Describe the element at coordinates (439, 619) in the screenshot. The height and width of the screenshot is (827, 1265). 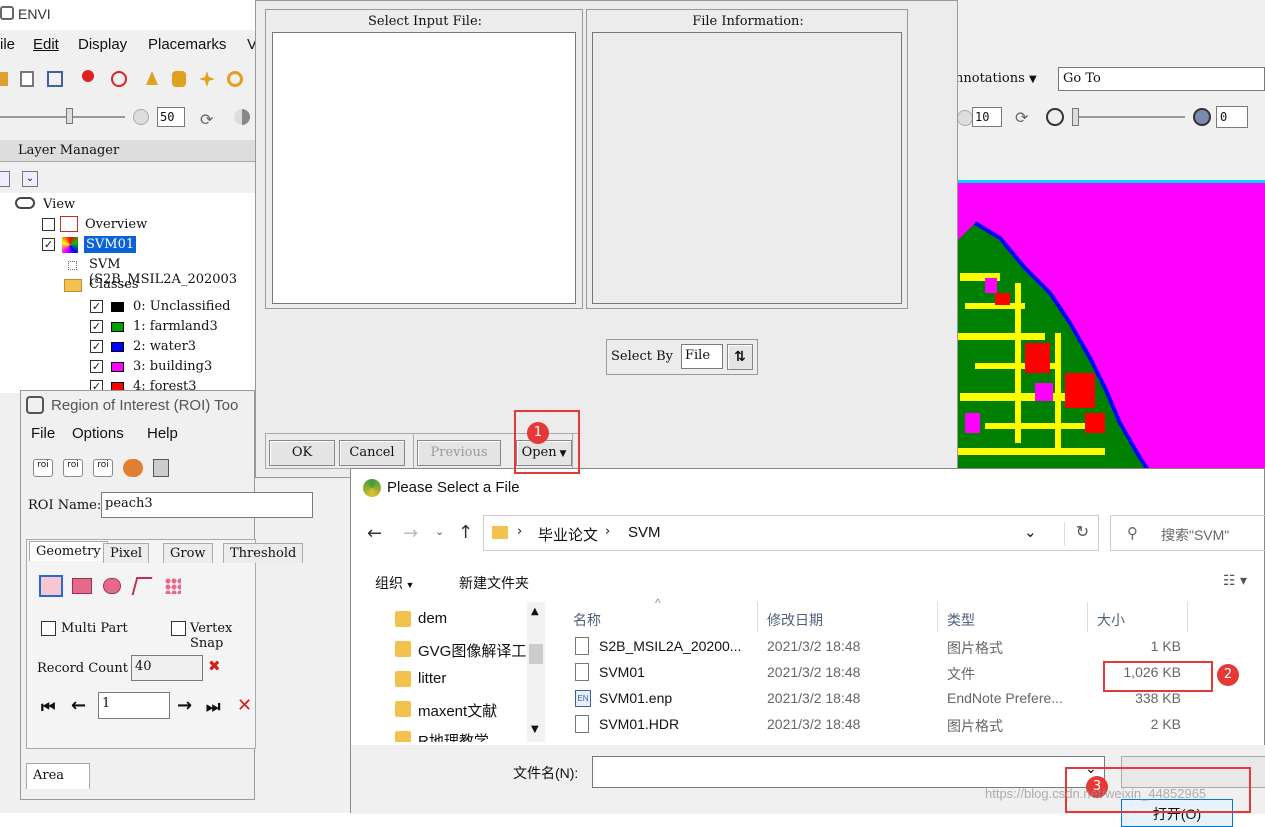
I see `folder-nav-item: dem` at that location.